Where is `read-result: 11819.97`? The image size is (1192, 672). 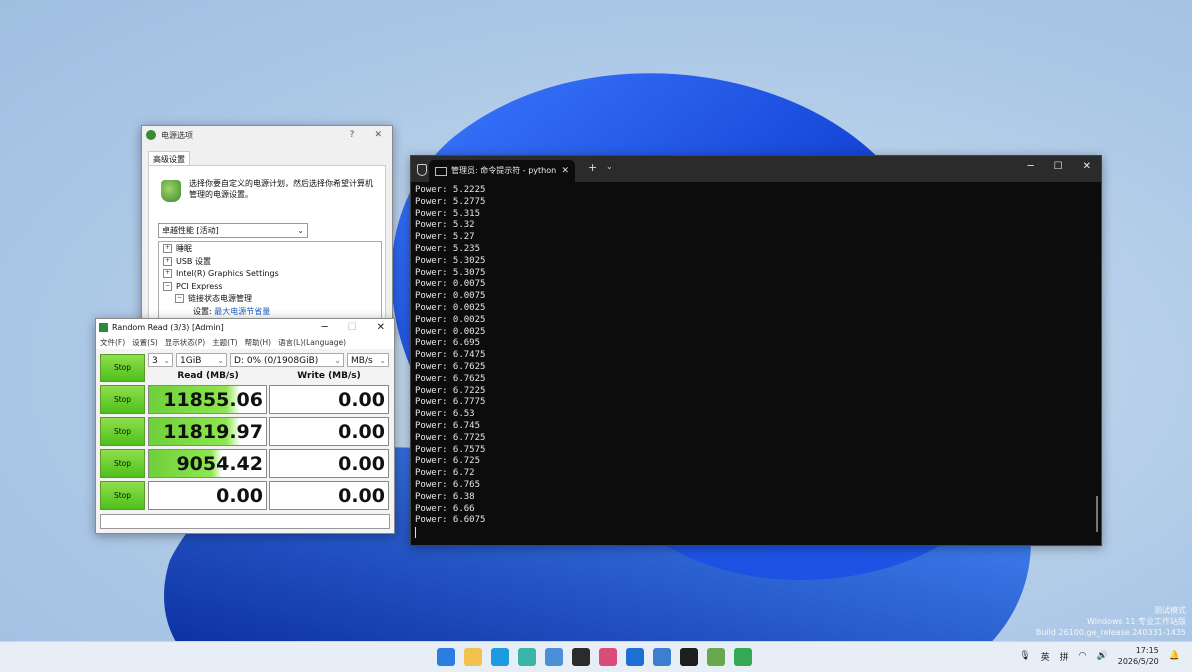
read-result: 11819.97 is located at coordinates (207, 431).